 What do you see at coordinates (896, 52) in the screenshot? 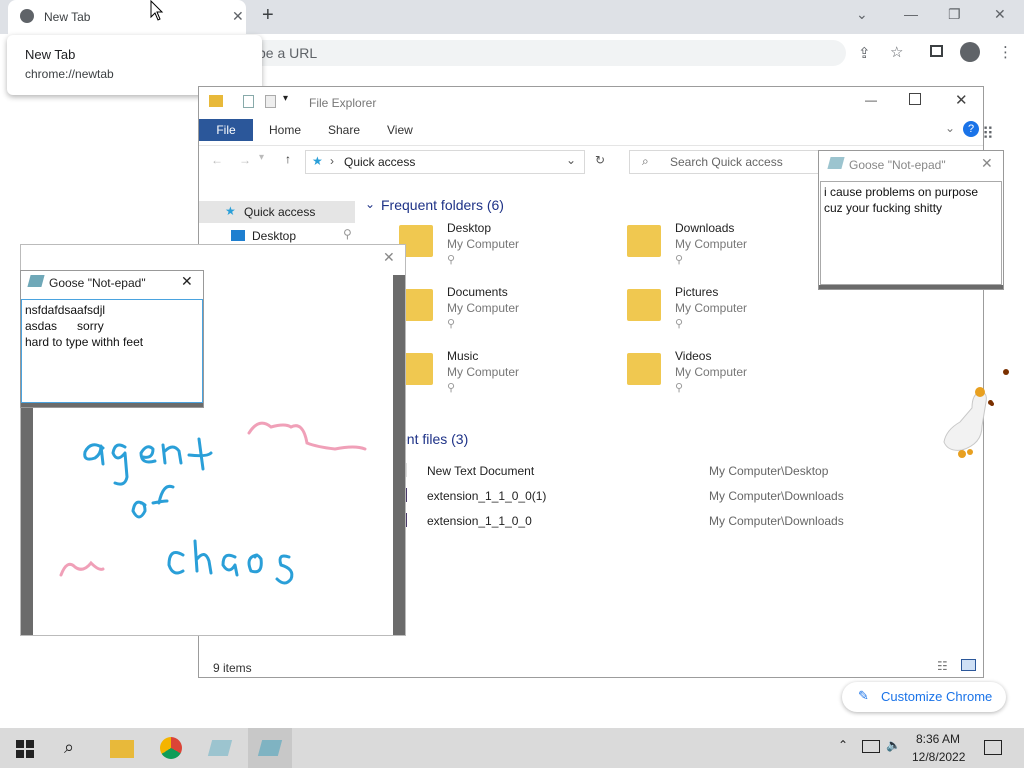
I see `star-icon: ☆` at bounding box center [896, 52].